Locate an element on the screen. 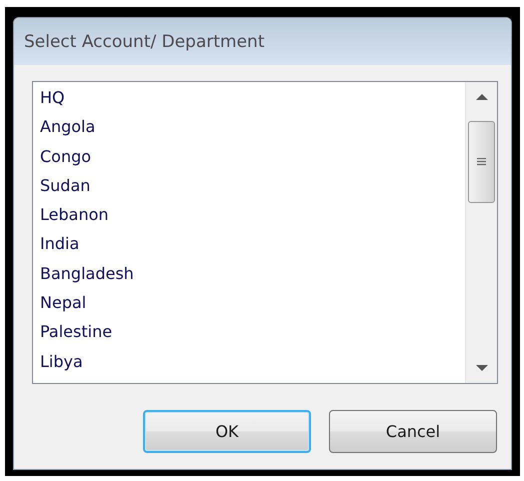  scroll-thumb is located at coordinates (481, 162).